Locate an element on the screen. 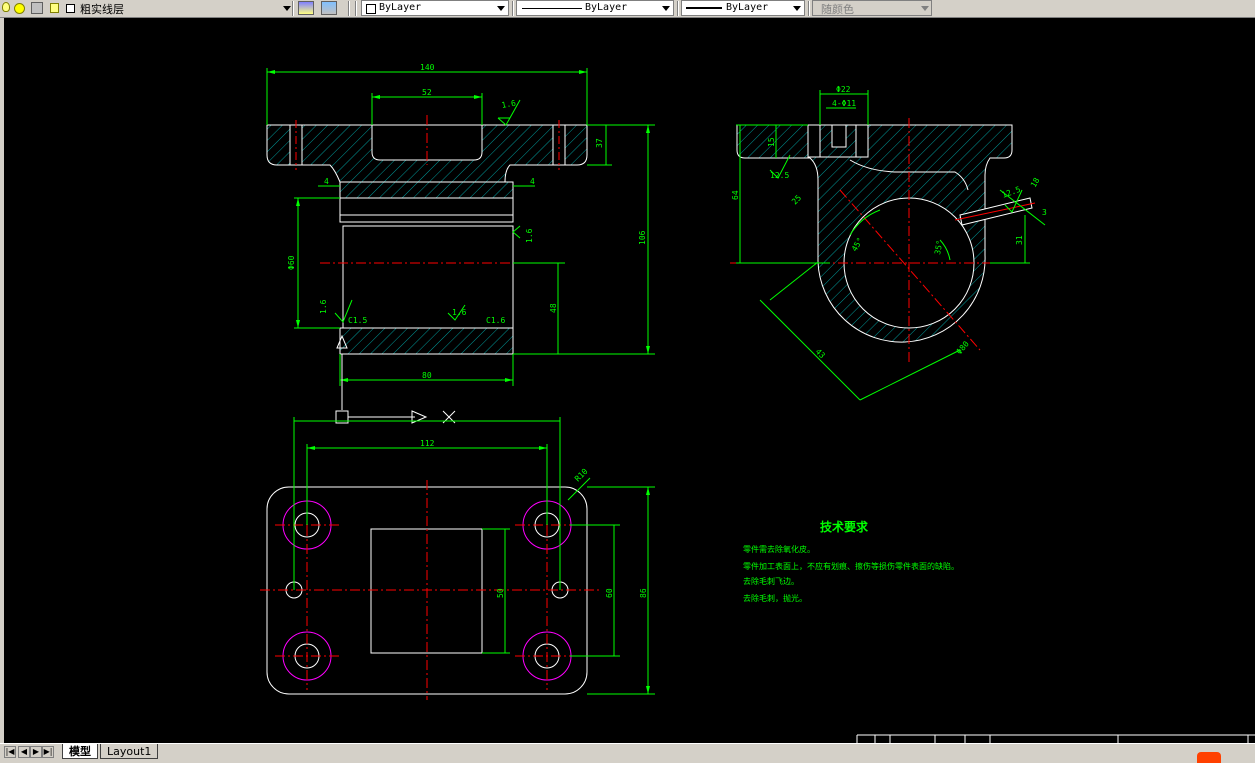 This screenshot has width=1255, height=763. dim-37: 37 is located at coordinates (599, 143).